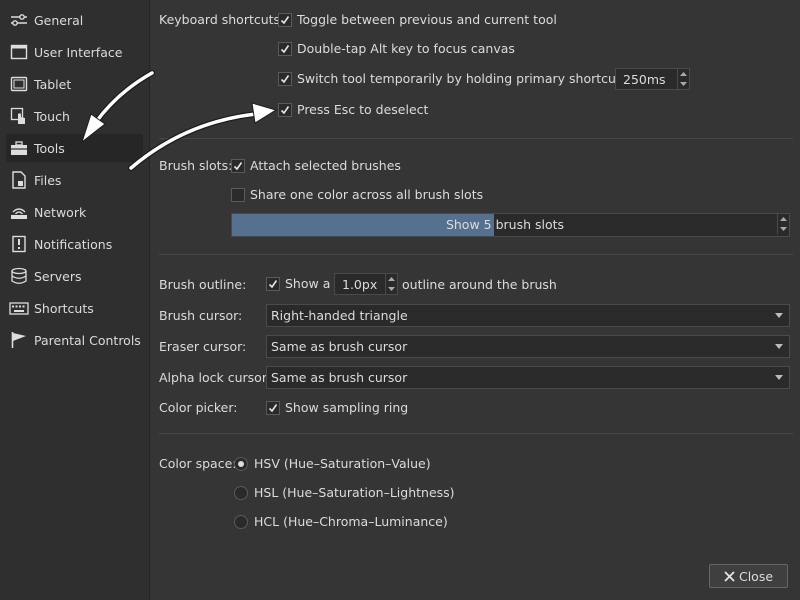  I want to click on annotation-arrows, so click(179, 120).